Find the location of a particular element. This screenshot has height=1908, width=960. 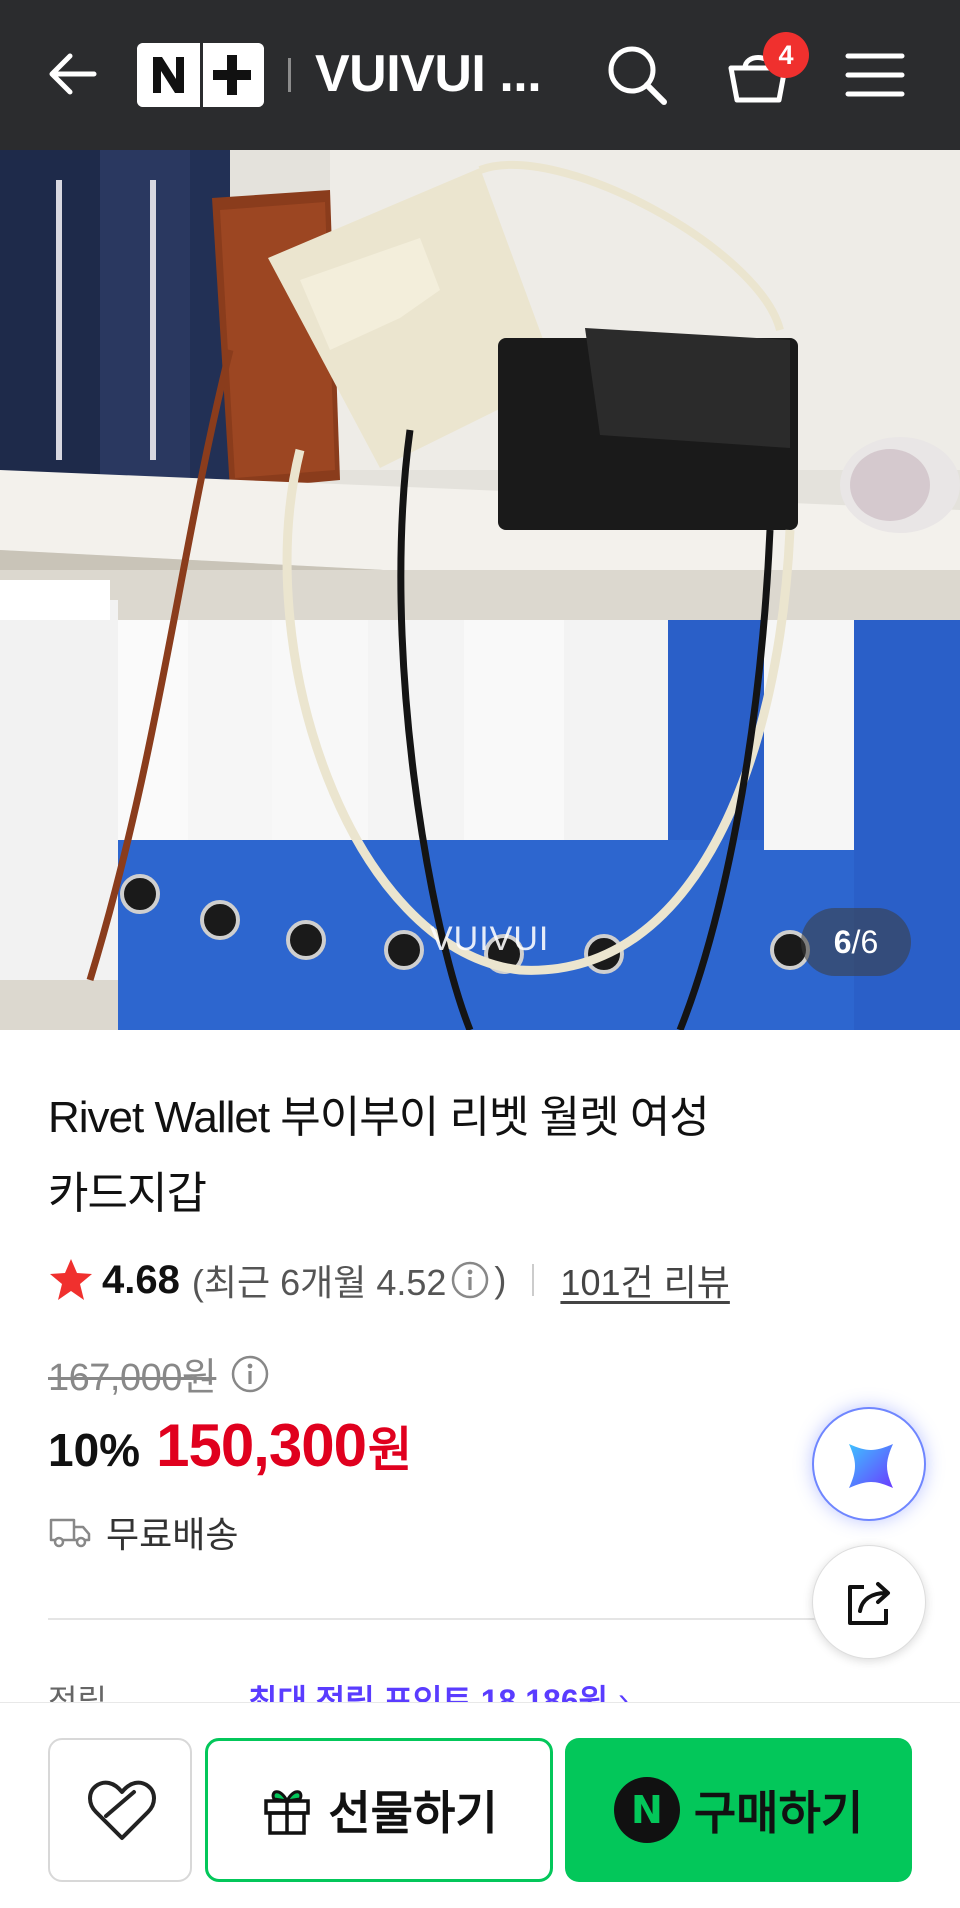

cart-count-badge: 4 is located at coordinates (786, 55).